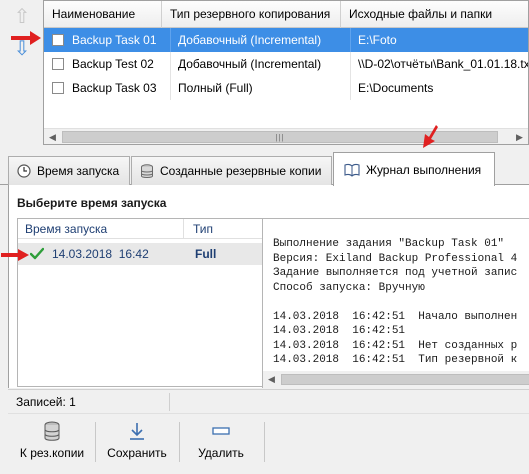 The image size is (529, 474). Describe the element at coordinates (286, 136) in the screenshot. I see `task-grid-hscrollbar: ◀ ||| ▶` at that location.